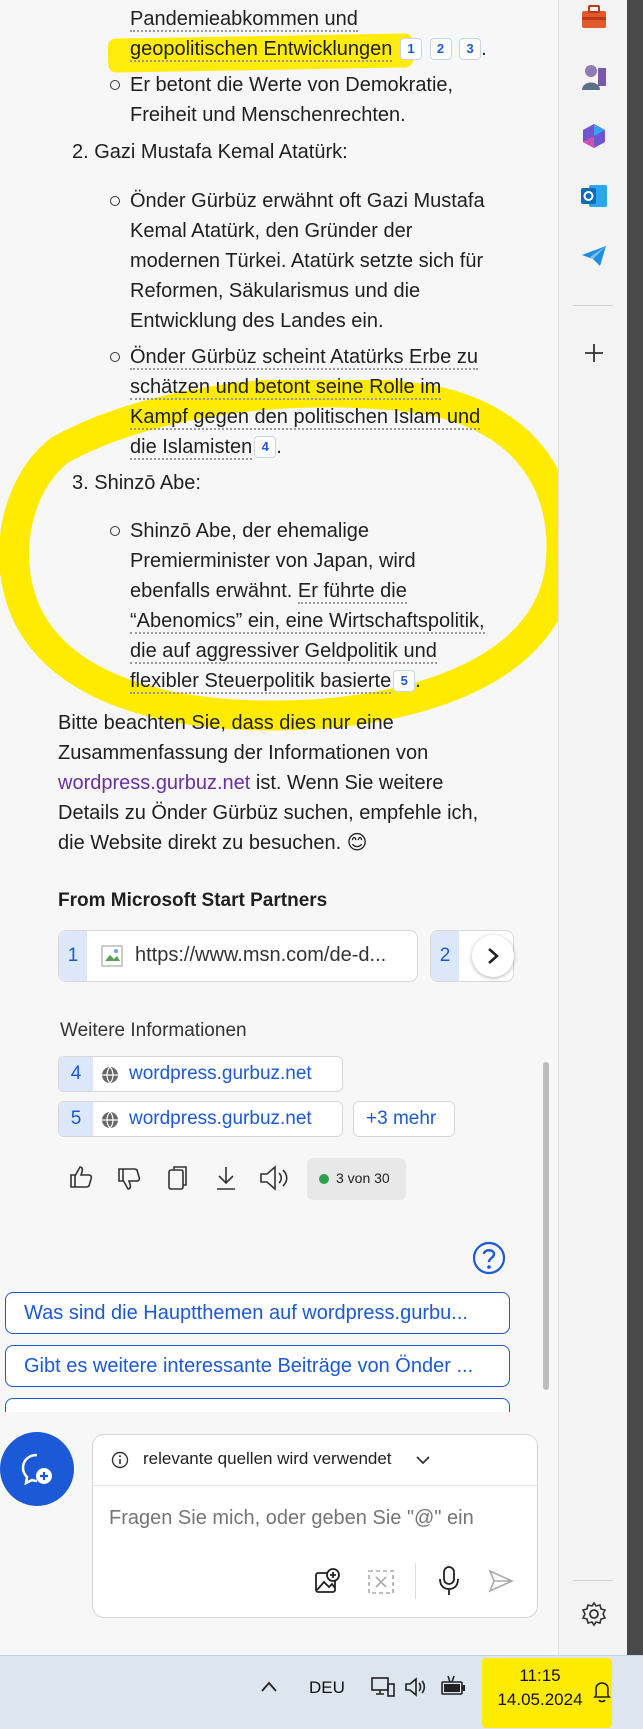 The width and height of the screenshot is (643, 1729). I want to click on partner-card-number: 1, so click(73, 956).